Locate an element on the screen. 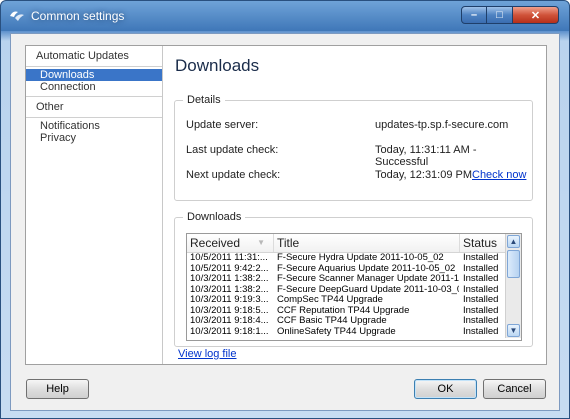  vertical-scrollbar: ▲ ▼ is located at coordinates (513, 286).